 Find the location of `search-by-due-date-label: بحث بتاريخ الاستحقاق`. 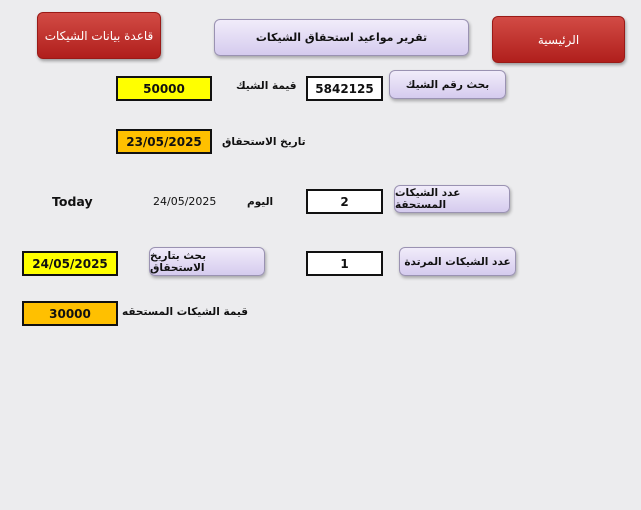

search-by-due-date-label: بحث بتاريخ الاستحقاق is located at coordinates (178, 261).